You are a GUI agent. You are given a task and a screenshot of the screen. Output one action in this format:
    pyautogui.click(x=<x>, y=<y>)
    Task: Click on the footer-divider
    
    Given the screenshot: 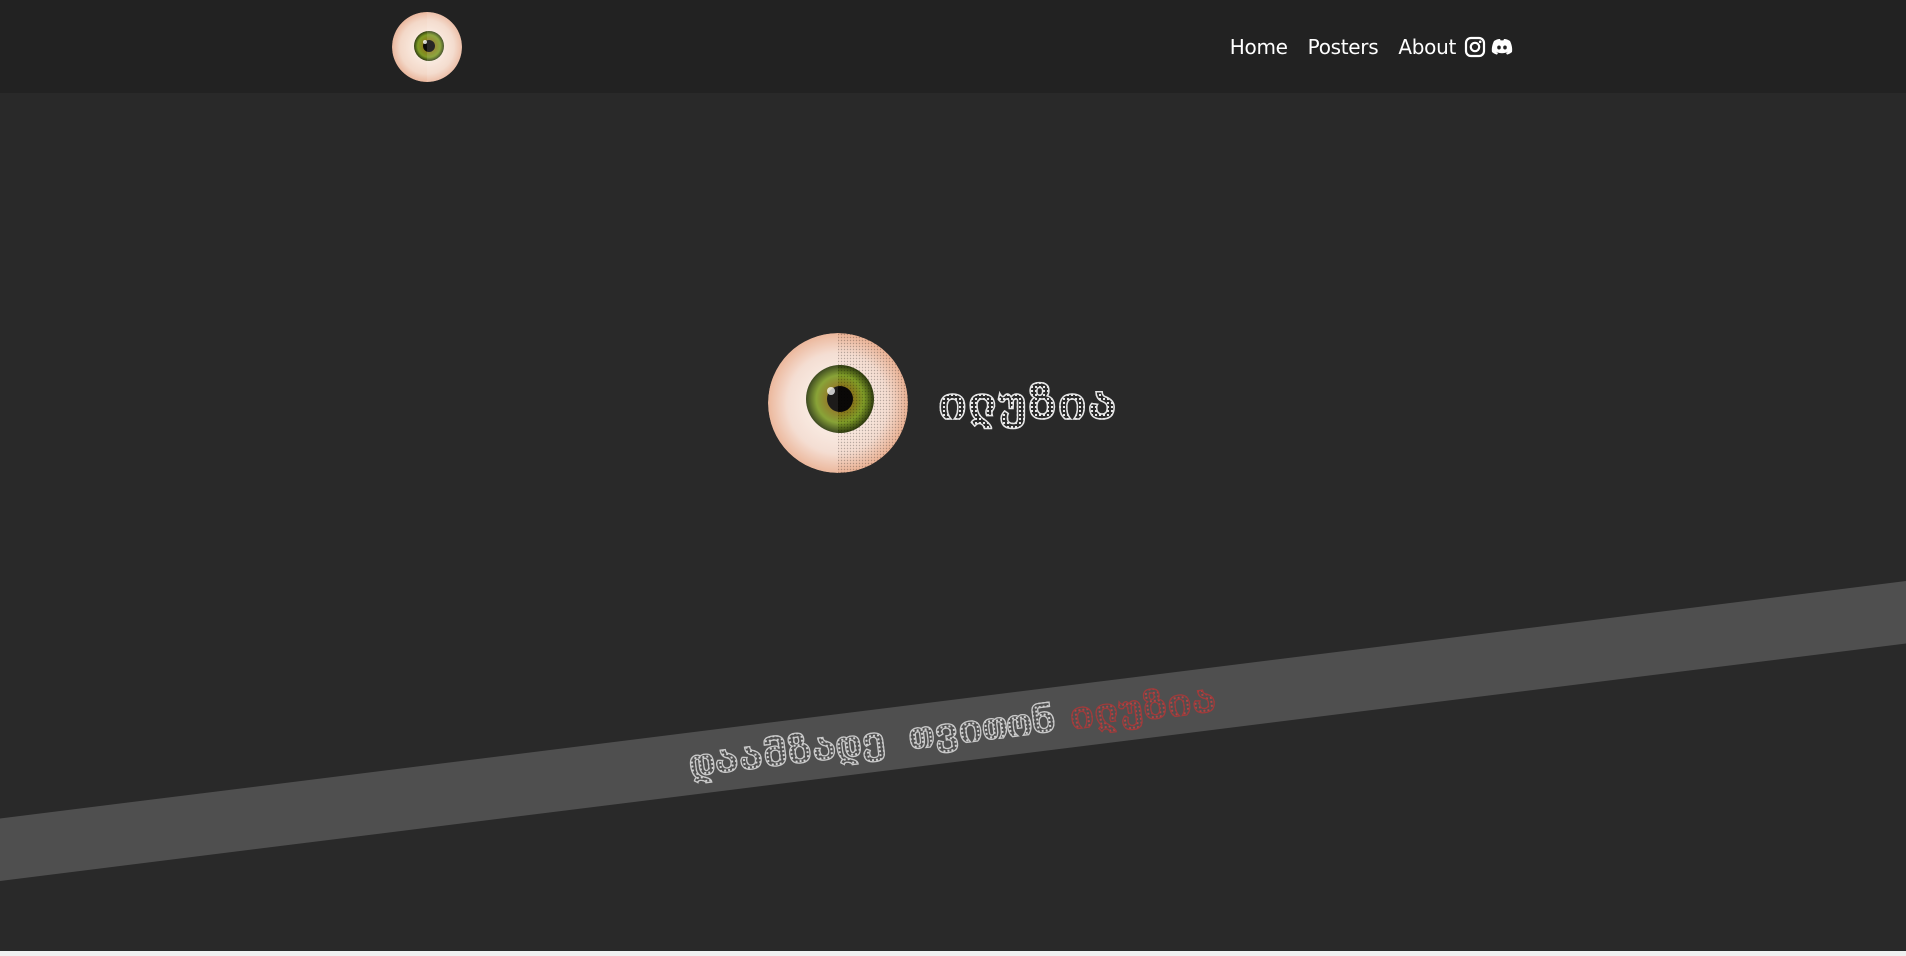 What is the action you would take?
    pyautogui.click(x=953, y=953)
    